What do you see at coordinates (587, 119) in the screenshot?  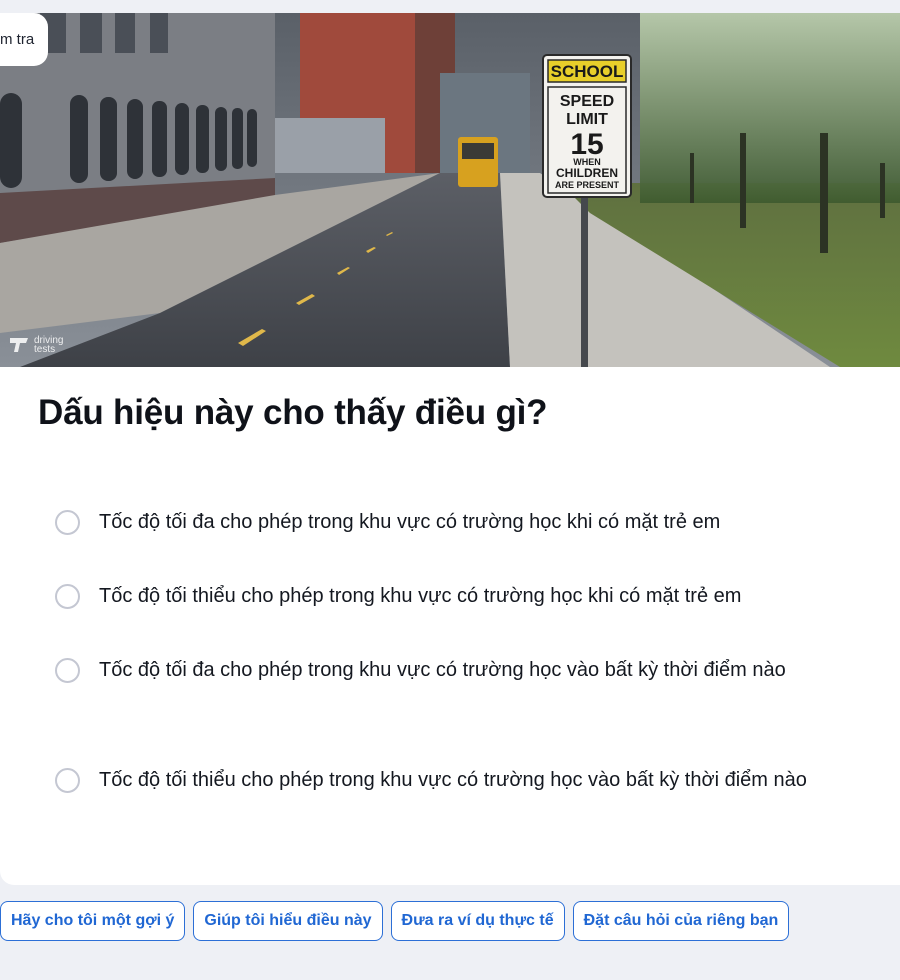 I see `sign-limit-text: LIMIT` at bounding box center [587, 119].